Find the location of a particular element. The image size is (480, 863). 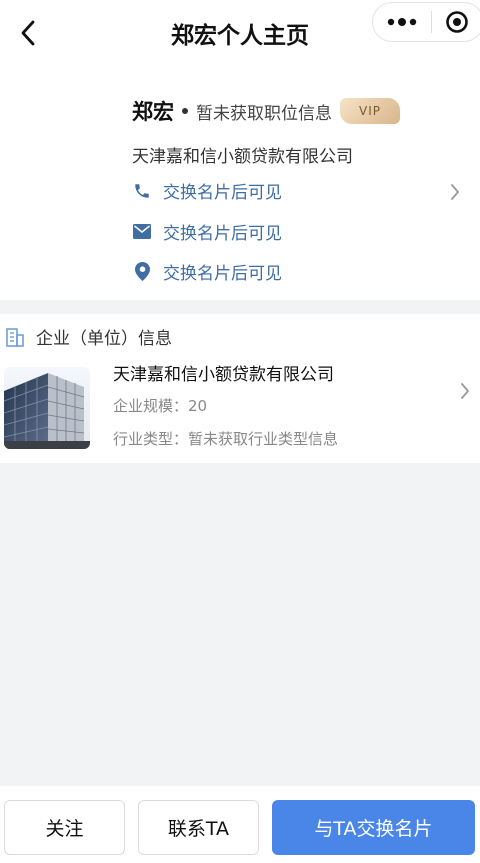

address-row: 交换名片后可见 is located at coordinates (207, 271).